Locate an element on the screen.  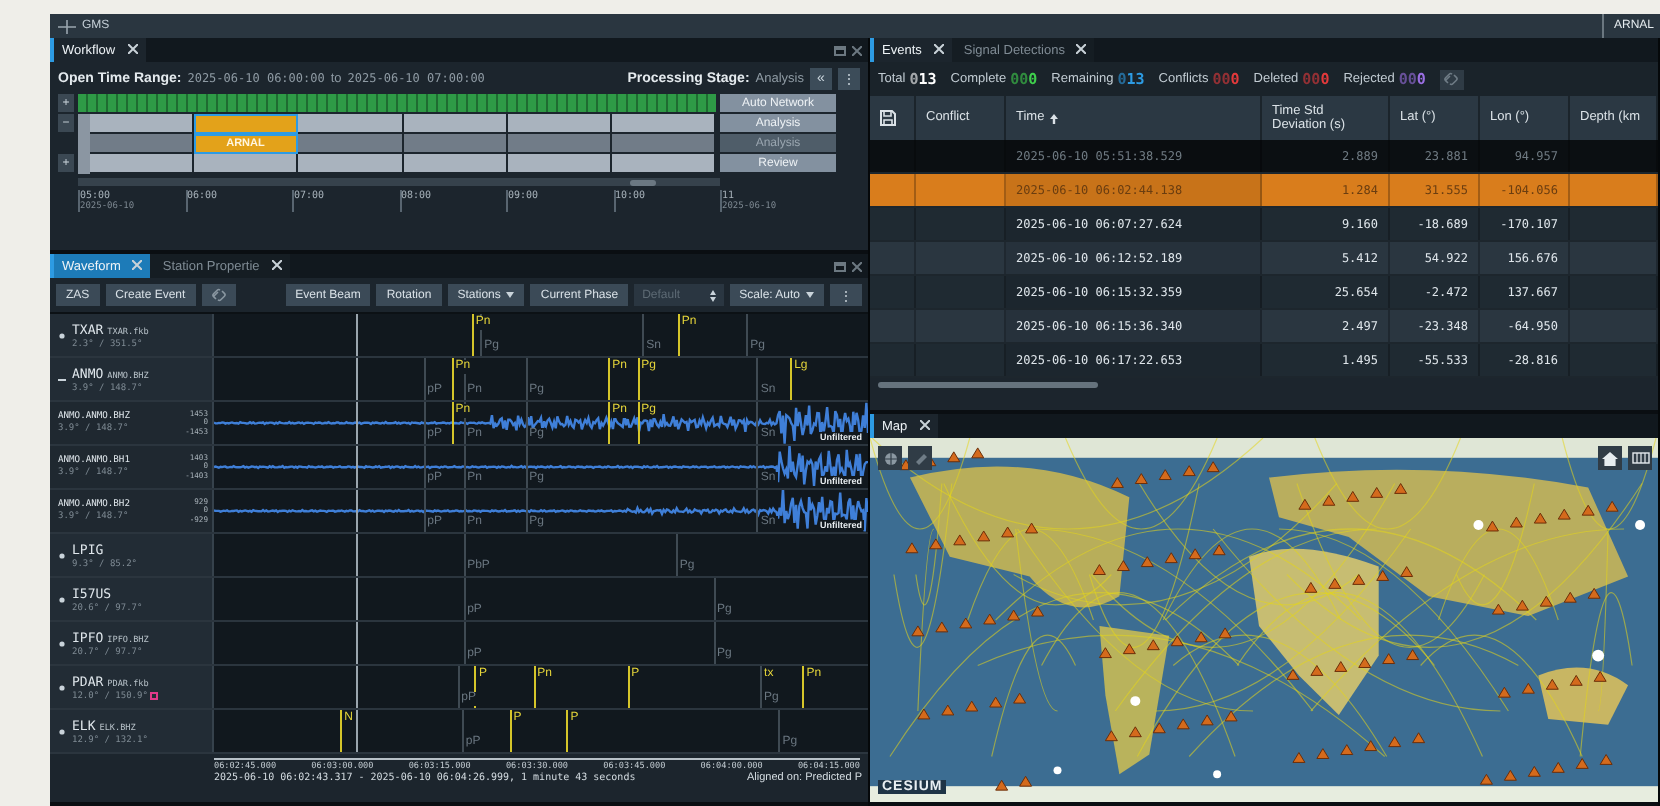
grid-button is located at coordinates (1640, 458).